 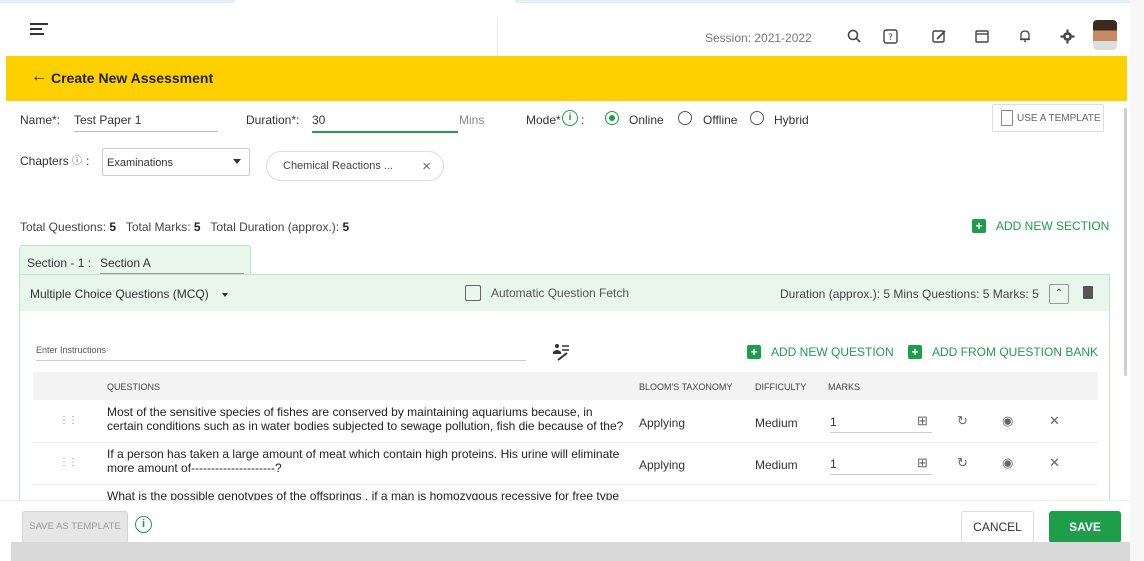 What do you see at coordinates (1067, 36) in the screenshot?
I see `gear-icon` at bounding box center [1067, 36].